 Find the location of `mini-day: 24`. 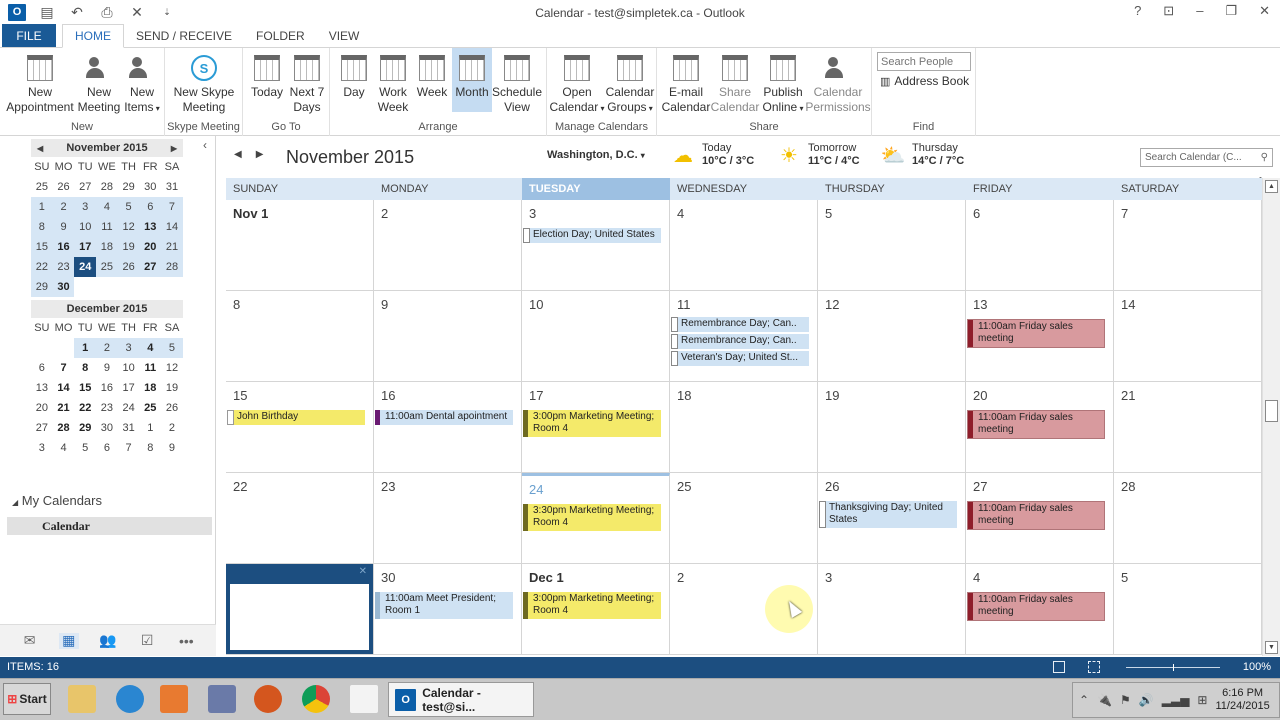

mini-day: 24 is located at coordinates (85, 267).